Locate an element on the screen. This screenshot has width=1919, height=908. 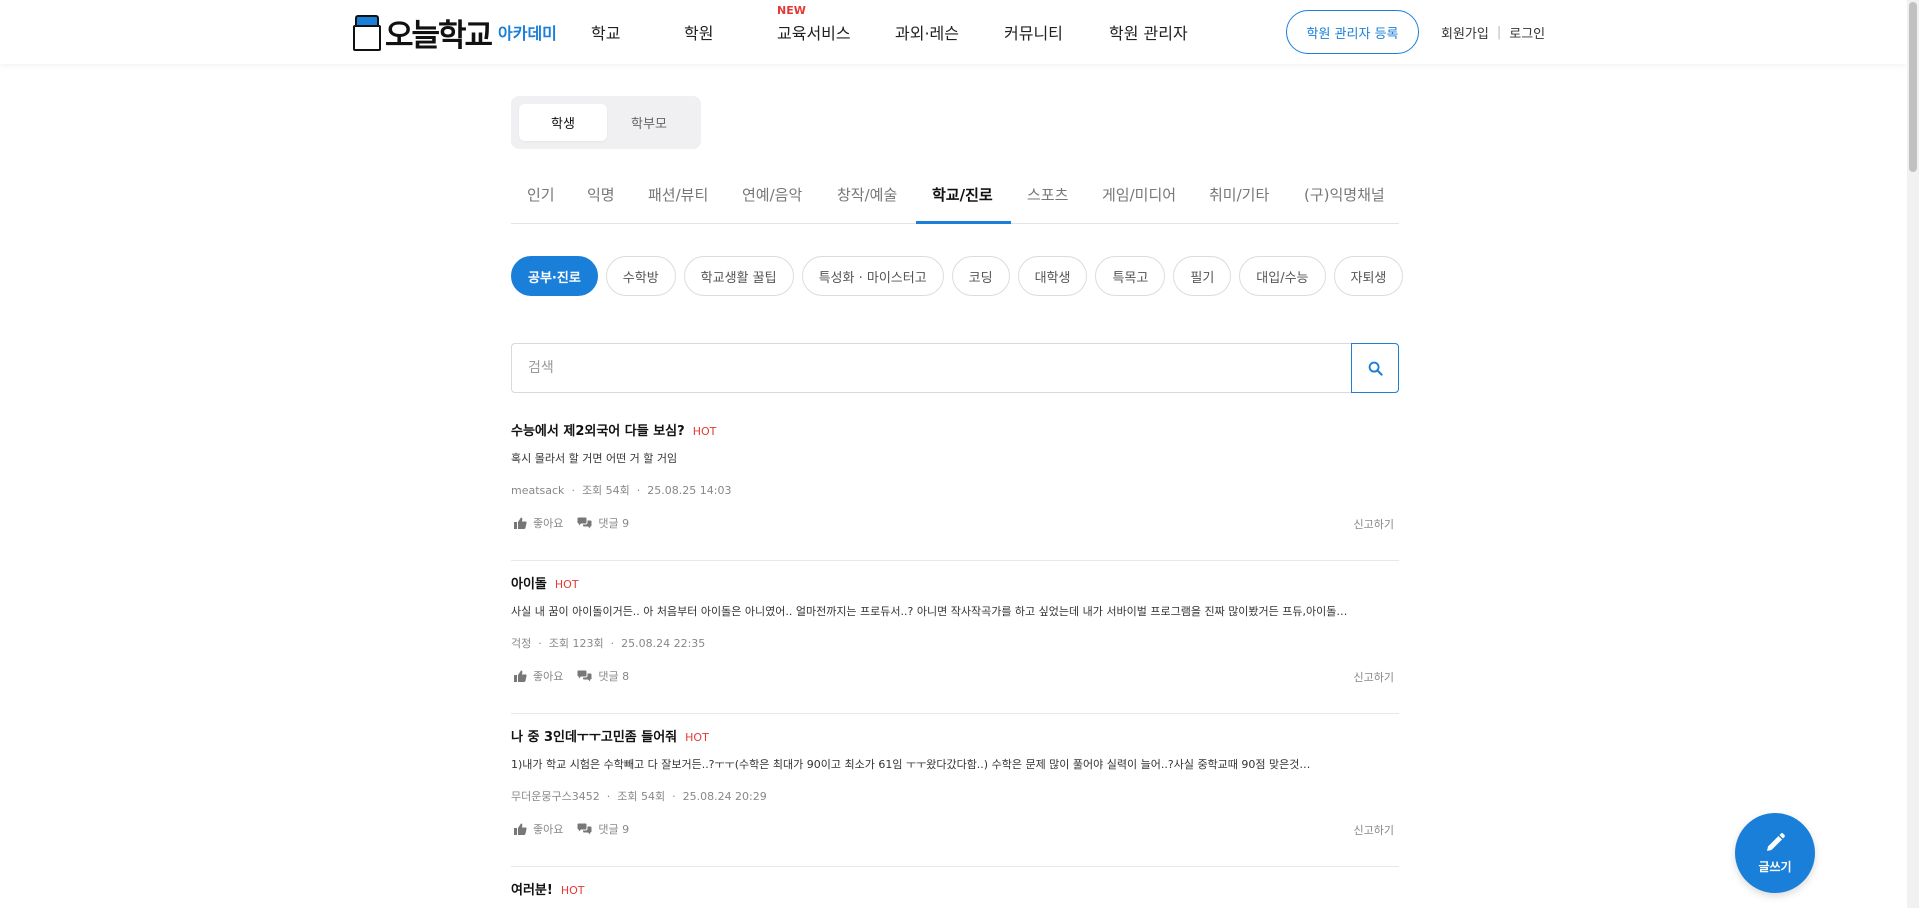
search-input is located at coordinates (931, 368).